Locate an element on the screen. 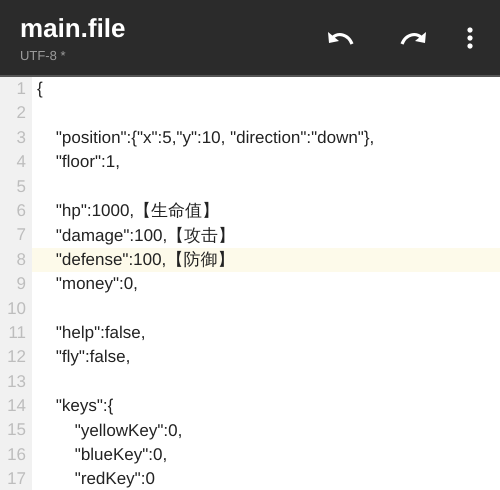 The height and width of the screenshot is (490, 500). code-text: "money":0, is located at coordinates (96, 284).